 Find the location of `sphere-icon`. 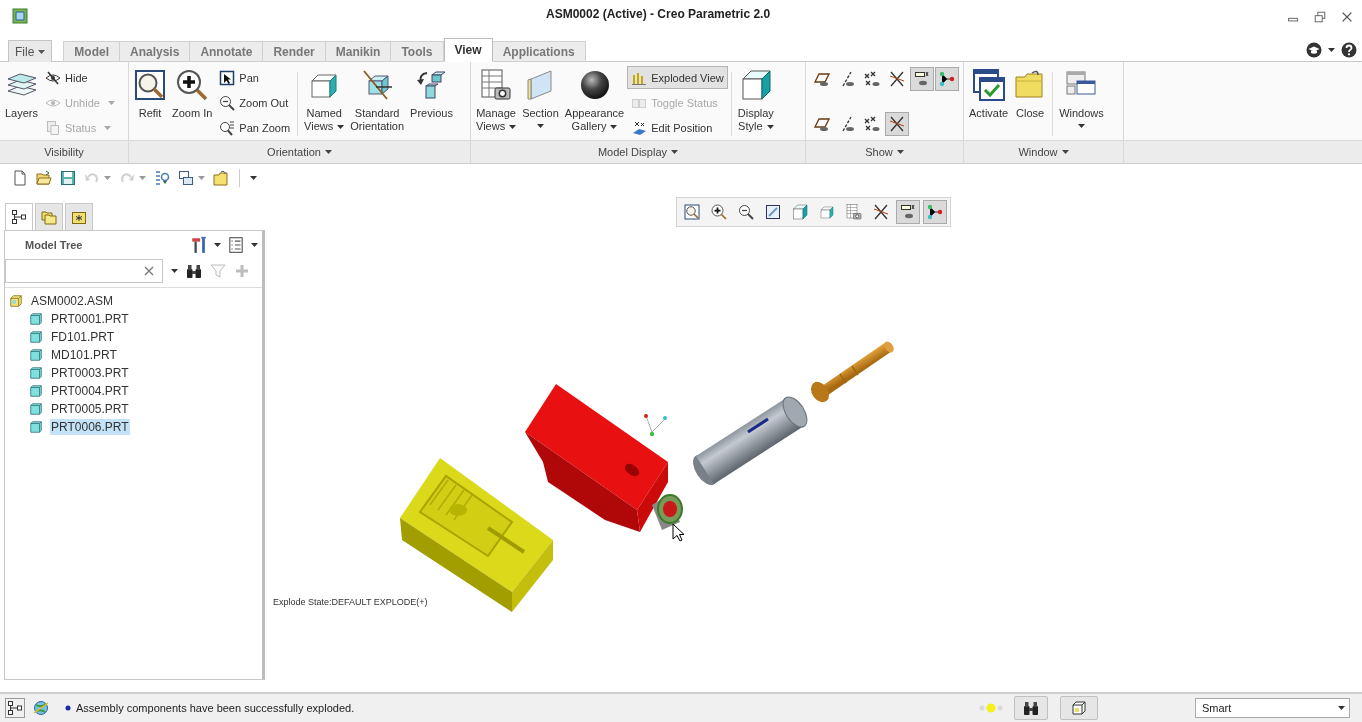

sphere-icon is located at coordinates (594, 85).